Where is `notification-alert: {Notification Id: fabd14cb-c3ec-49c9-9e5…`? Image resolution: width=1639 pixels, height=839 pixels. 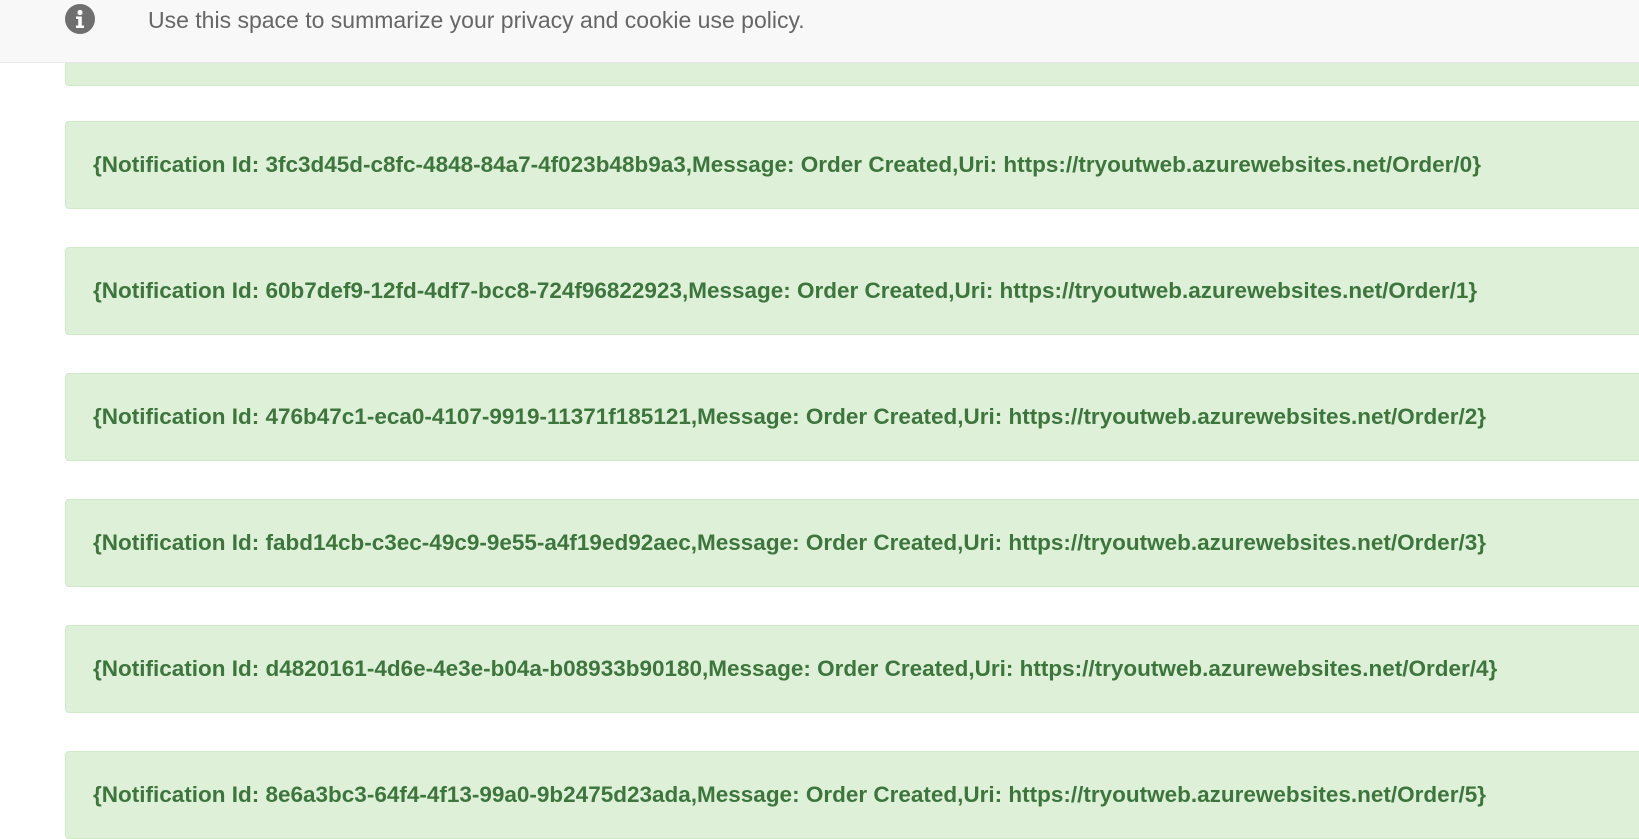
notification-alert: {Notification Id: fabd14cb-c3ec-49c9-9e5… is located at coordinates (852, 543).